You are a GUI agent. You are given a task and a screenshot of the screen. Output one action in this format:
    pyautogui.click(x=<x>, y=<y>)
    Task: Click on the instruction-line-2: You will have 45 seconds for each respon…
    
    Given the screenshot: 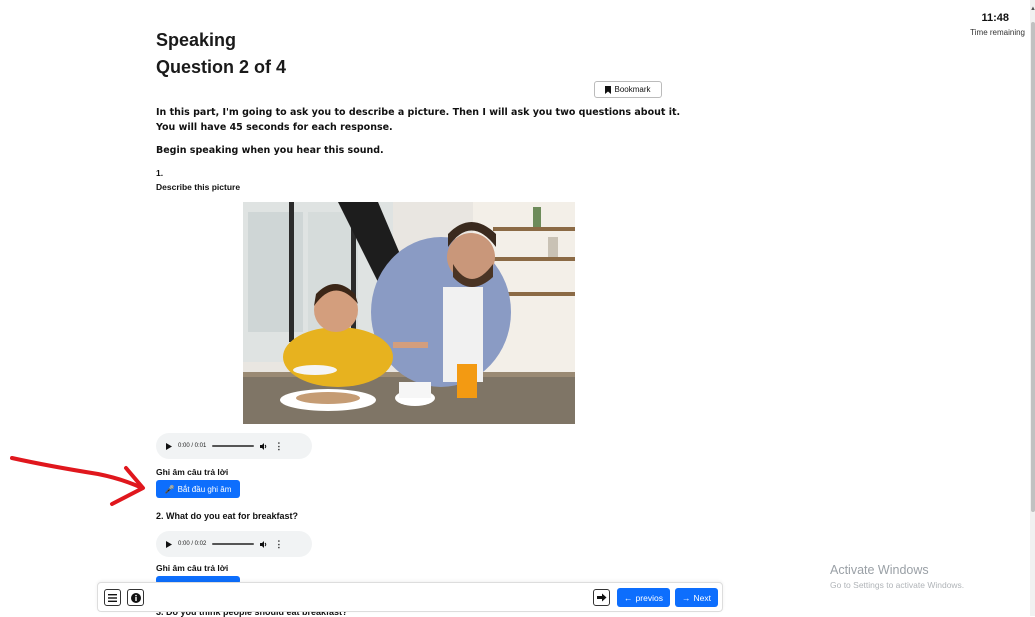 What is the action you would take?
    pyautogui.click(x=274, y=127)
    